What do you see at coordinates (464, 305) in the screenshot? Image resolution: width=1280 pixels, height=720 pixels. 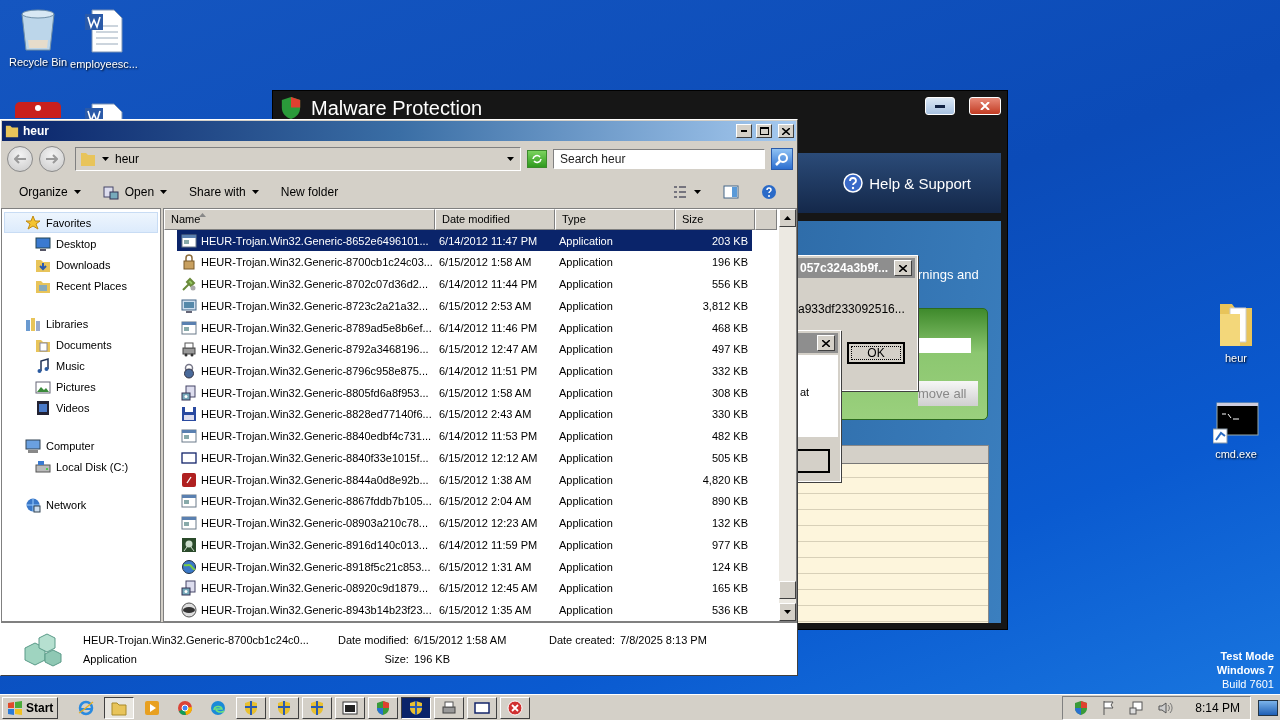 I see `file-row: HEUR-Trojan.Win32.Generic-8723c2a21a32... 6/15/2012 2:53 AM Application 3,812 KB` at bounding box center [464, 305].